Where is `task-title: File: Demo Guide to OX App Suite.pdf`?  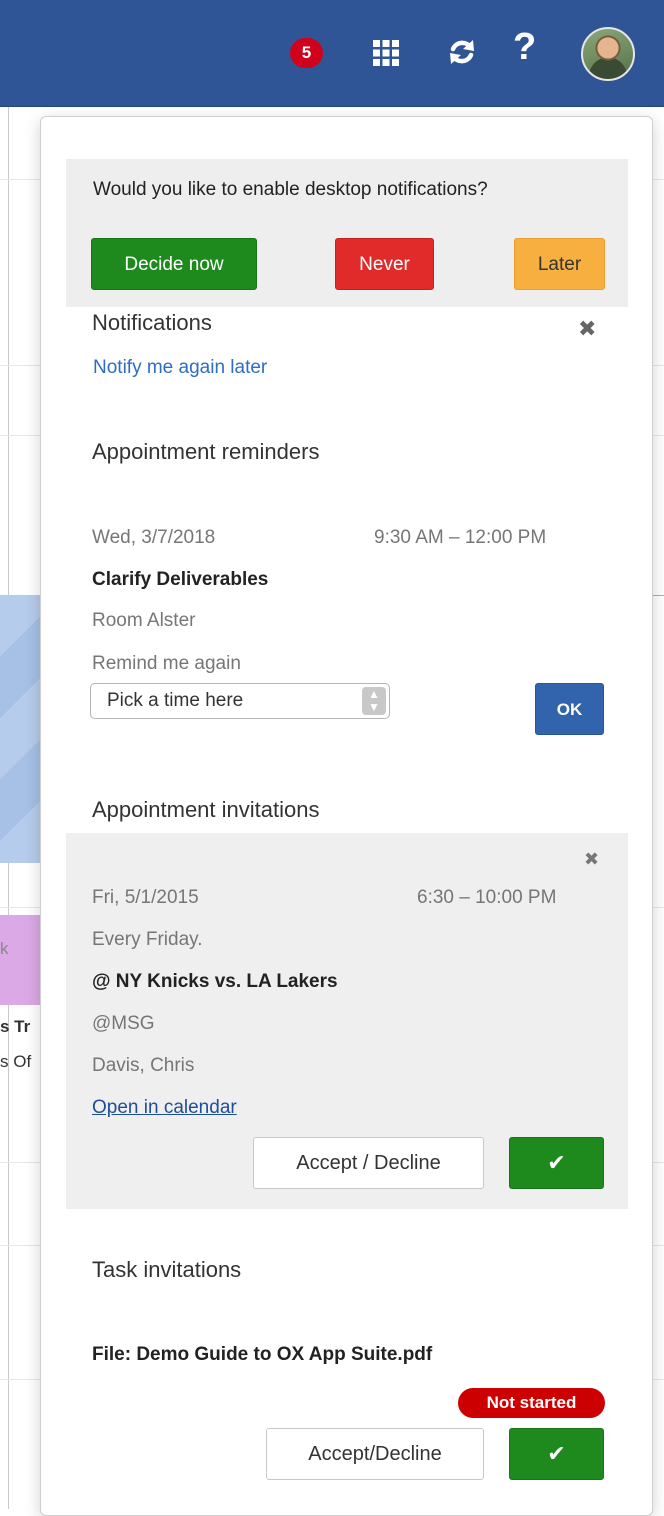 task-title: File: Demo Guide to OX App Suite.pdf is located at coordinates (262, 1354).